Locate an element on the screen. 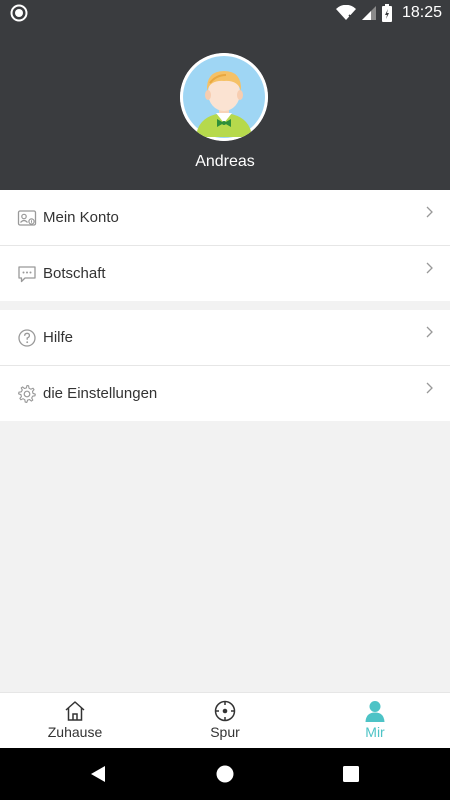 Image resolution: width=450 pixels, height=800 pixels. recents-icon is located at coordinates (351, 774).